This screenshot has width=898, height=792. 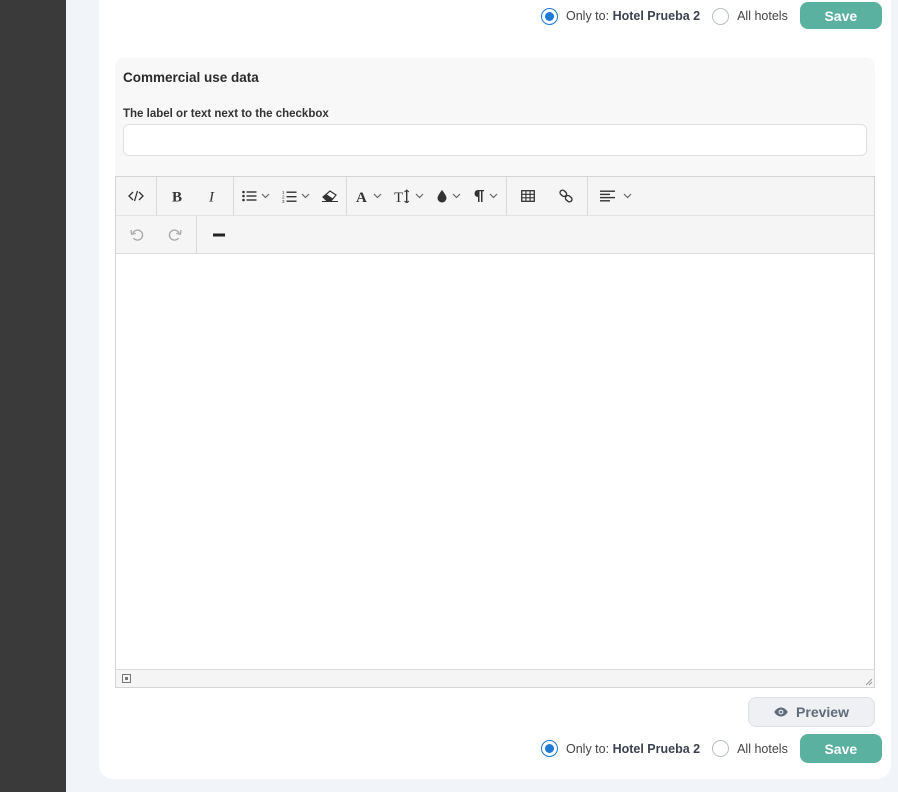 What do you see at coordinates (249, 196) in the screenshot?
I see `bullet-list-icon` at bounding box center [249, 196].